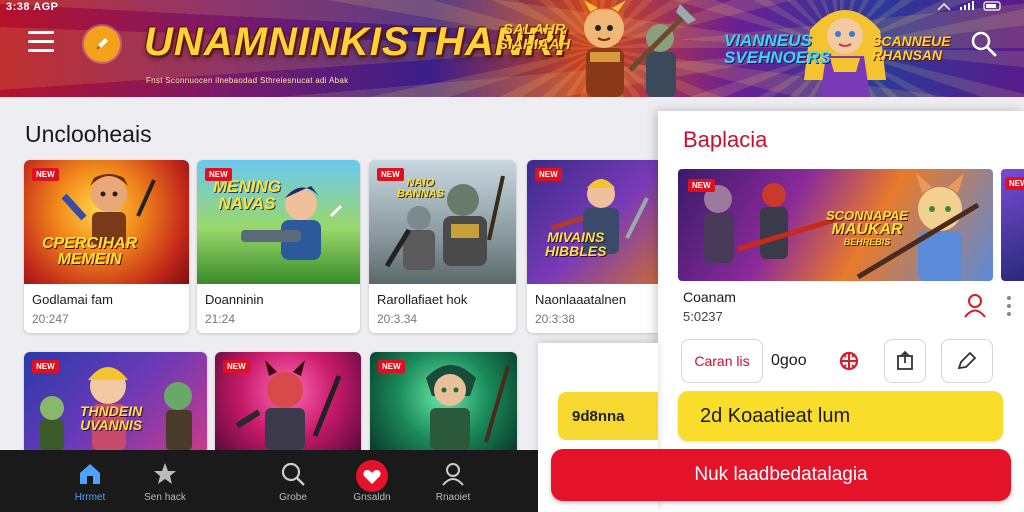 The height and width of the screenshot is (512, 1024). I want to click on nav-item-likes: Gnsaldn, so click(372, 481).